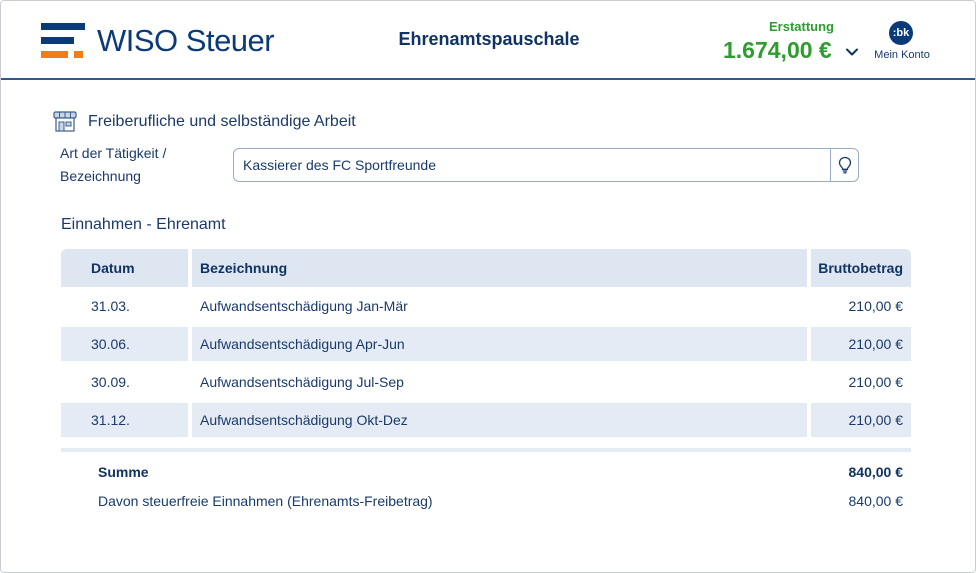 The width and height of the screenshot is (976, 573). What do you see at coordinates (777, 50) in the screenshot?
I see `refund-amount: 1.674,00 €` at bounding box center [777, 50].